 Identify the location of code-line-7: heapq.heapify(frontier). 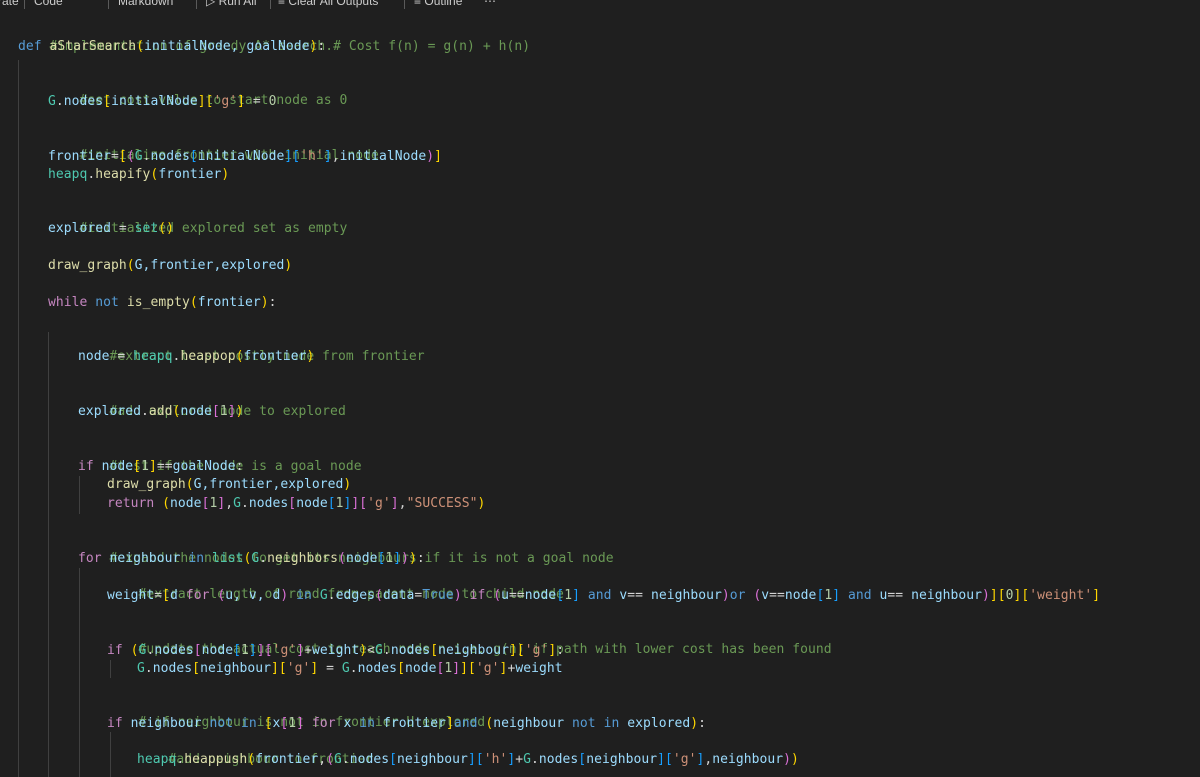
(139, 174).